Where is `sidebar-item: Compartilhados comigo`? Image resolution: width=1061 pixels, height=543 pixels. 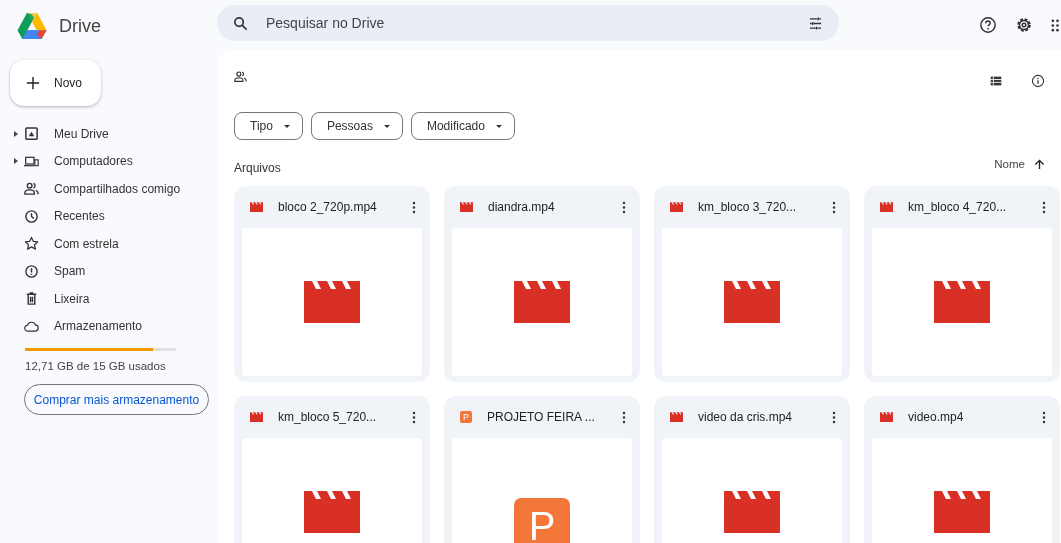 sidebar-item: Compartilhados comigo is located at coordinates (117, 188).